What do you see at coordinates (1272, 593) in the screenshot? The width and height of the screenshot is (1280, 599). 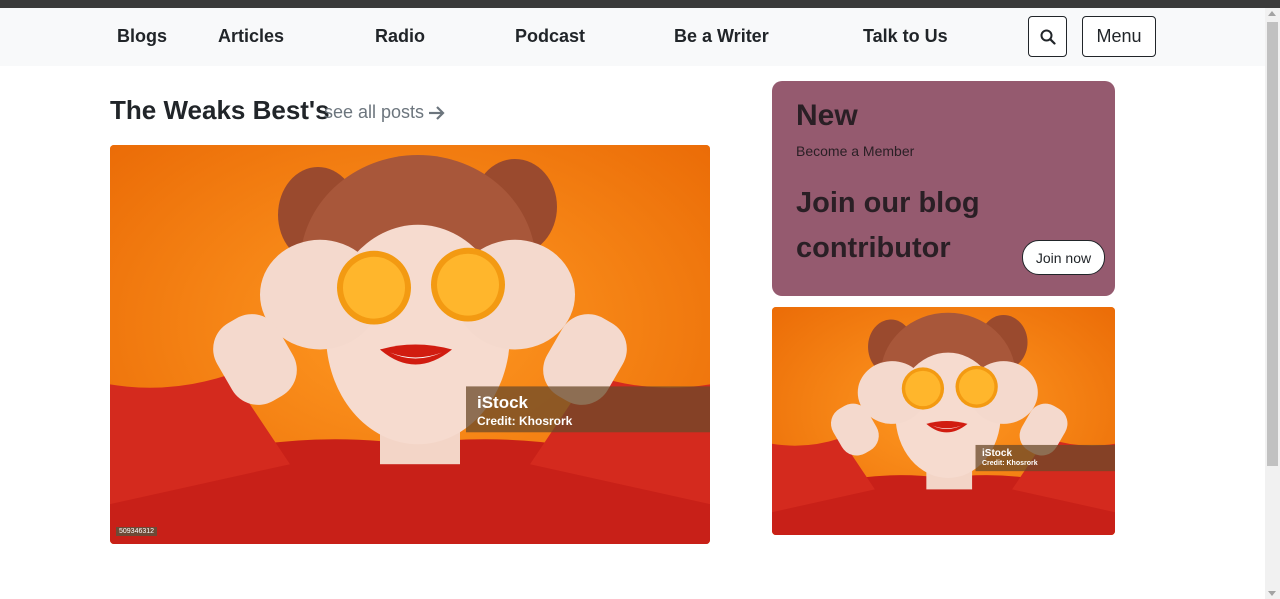 I see `scroll-down-arrow-icon` at bounding box center [1272, 593].